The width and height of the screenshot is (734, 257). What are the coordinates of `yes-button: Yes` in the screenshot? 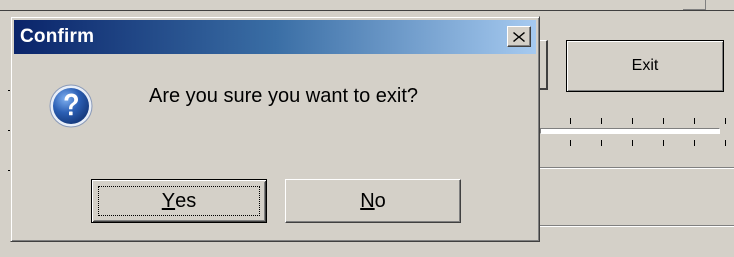 It's located at (179, 201).